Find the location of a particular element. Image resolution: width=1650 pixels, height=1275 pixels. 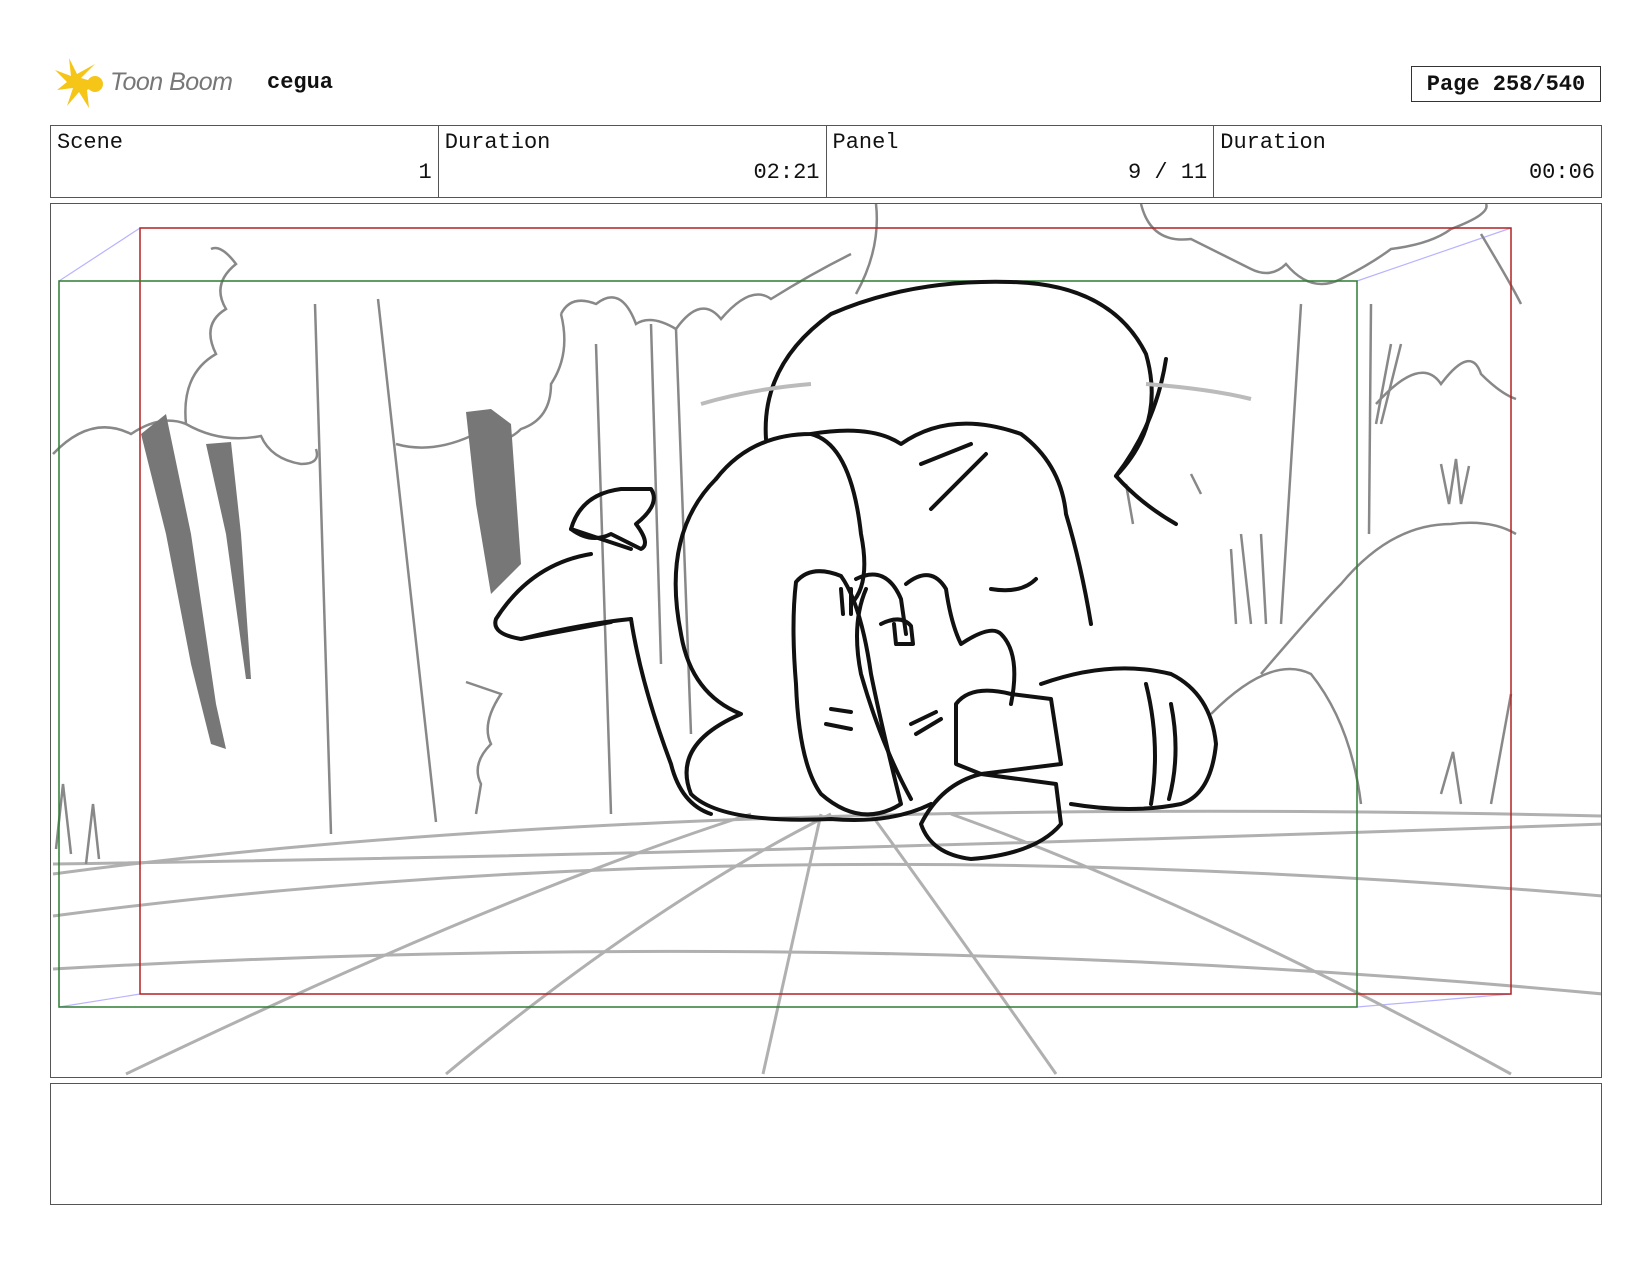

scene-value: 1 is located at coordinates (425, 172).